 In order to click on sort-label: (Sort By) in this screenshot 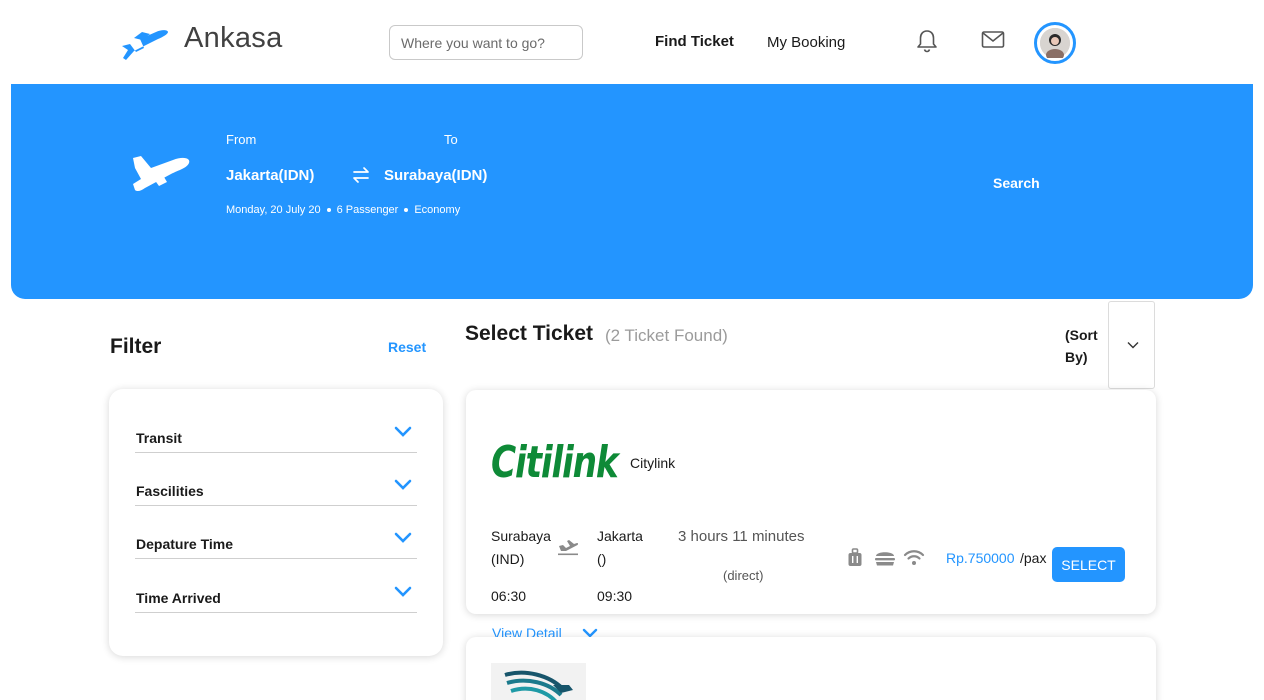, I will do `click(1081, 346)`.